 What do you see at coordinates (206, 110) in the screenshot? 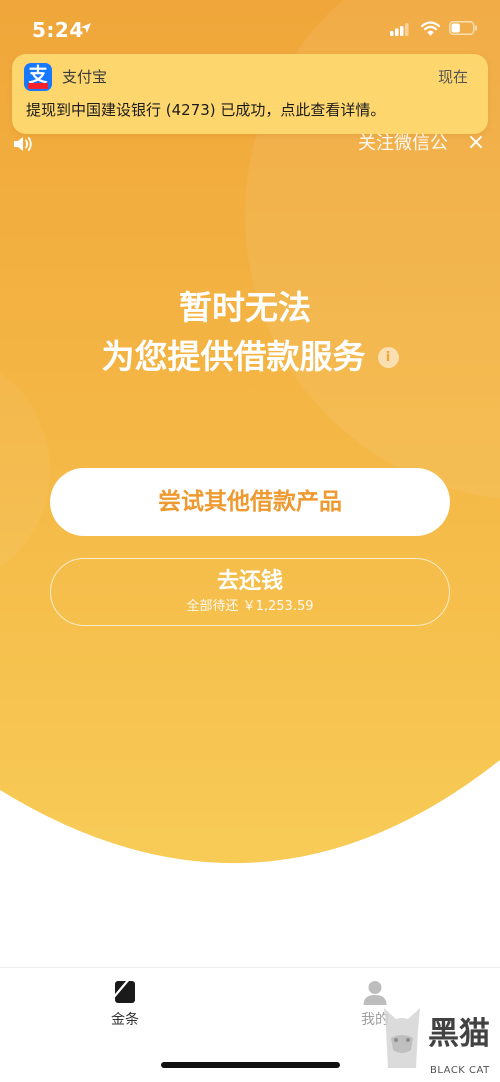
I see `notification-message: 提现到中国建设银行 (4273) 已成功，点此查看详情。` at bounding box center [206, 110].